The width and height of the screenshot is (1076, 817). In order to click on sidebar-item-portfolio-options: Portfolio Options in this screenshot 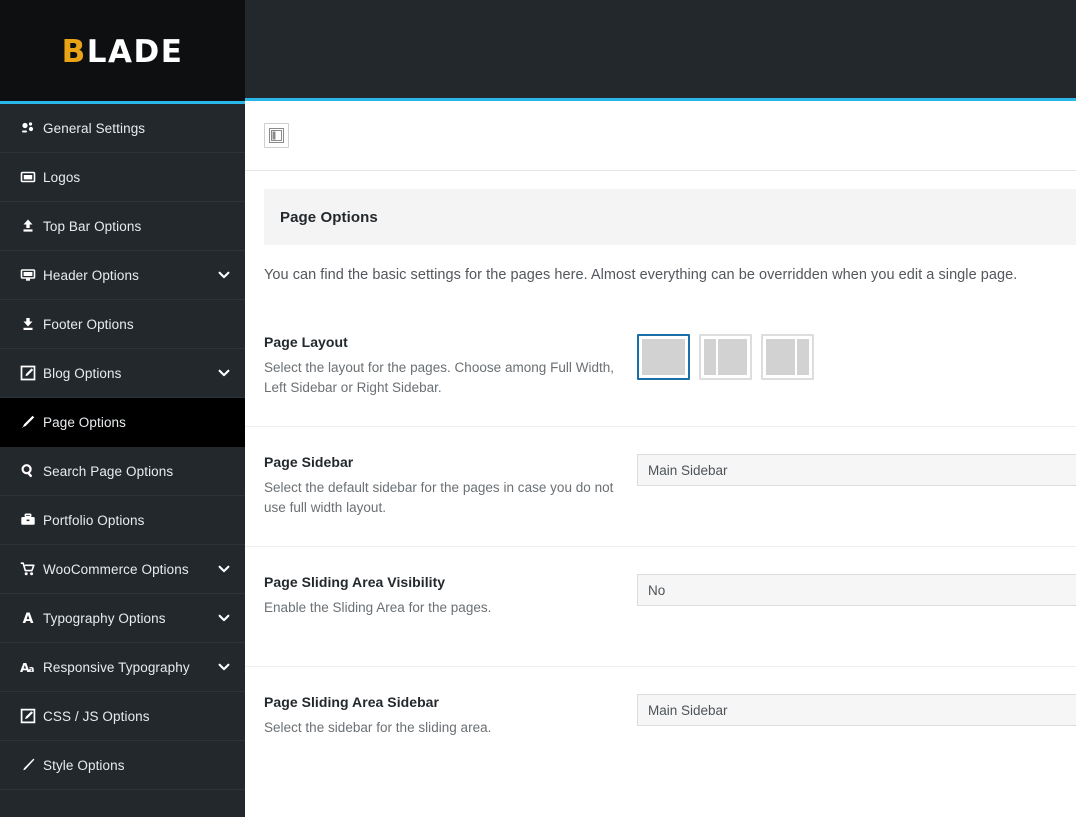, I will do `click(122, 520)`.